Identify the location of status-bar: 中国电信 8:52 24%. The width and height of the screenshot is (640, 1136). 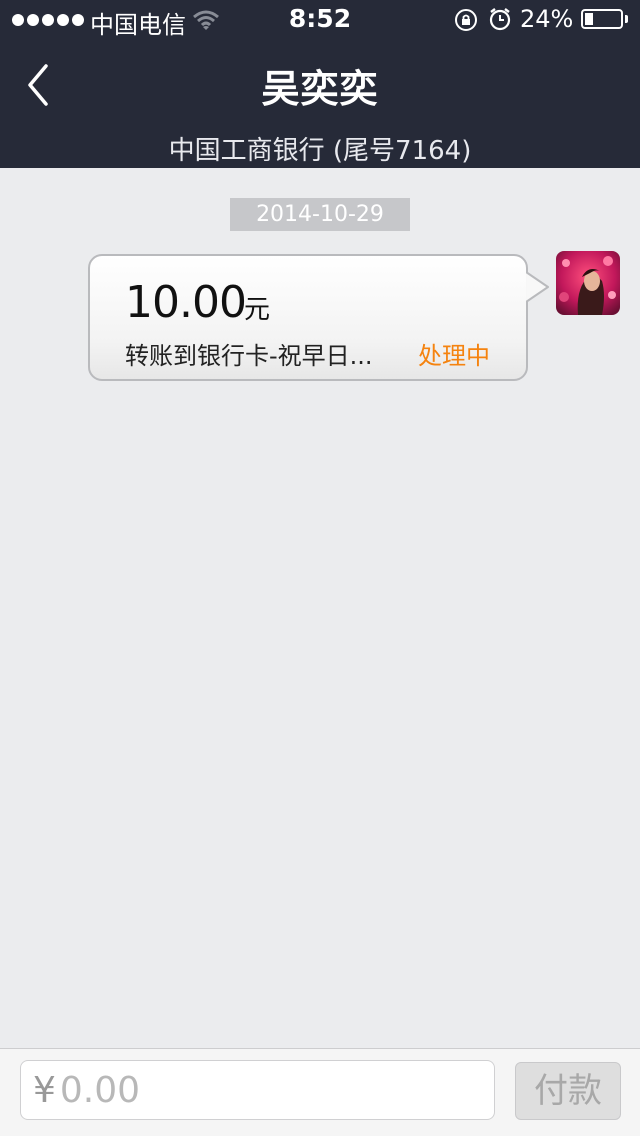
(320, 20).